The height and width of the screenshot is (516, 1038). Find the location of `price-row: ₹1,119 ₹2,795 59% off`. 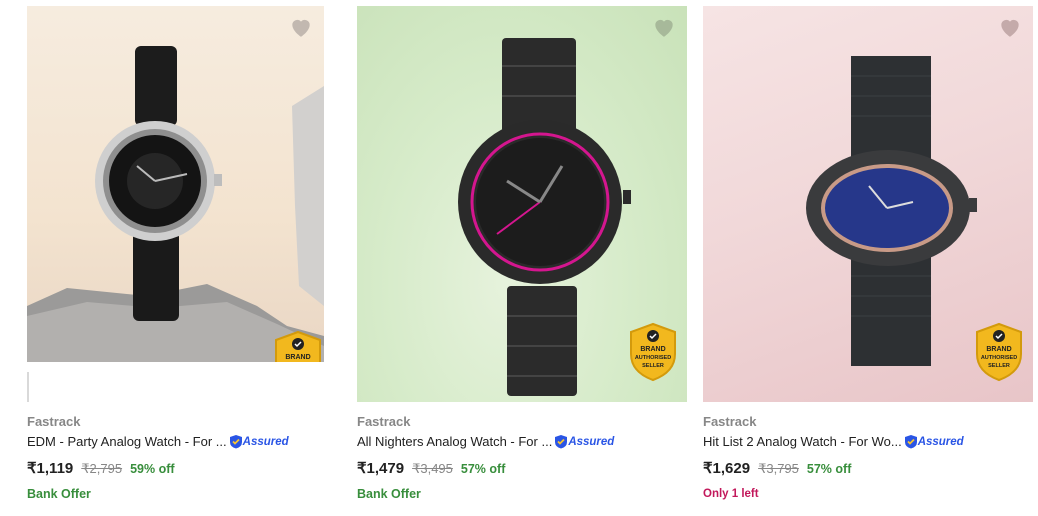

price-row: ₹1,119 ₹2,795 59% off is located at coordinates (101, 468).